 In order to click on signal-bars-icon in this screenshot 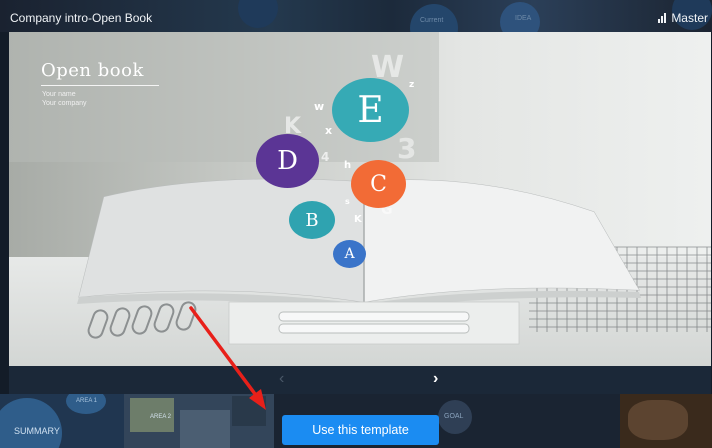, I will do `click(662, 18)`.